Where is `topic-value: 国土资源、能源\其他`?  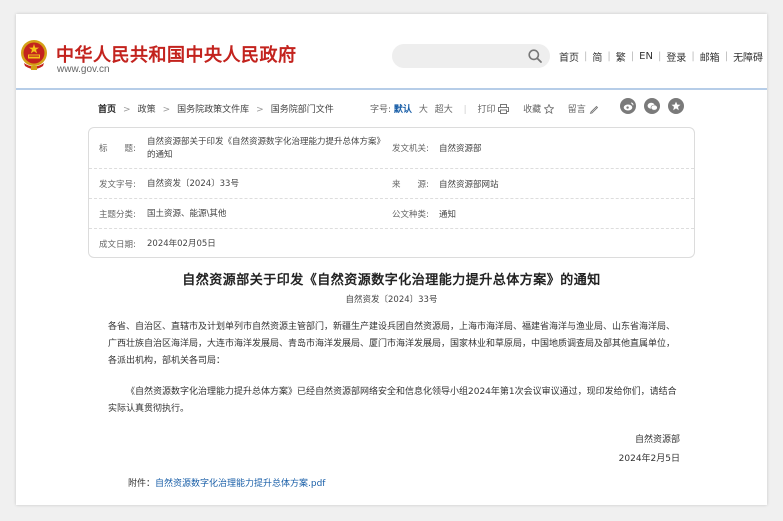 topic-value: 国土资源、能源\其他 is located at coordinates (187, 214).